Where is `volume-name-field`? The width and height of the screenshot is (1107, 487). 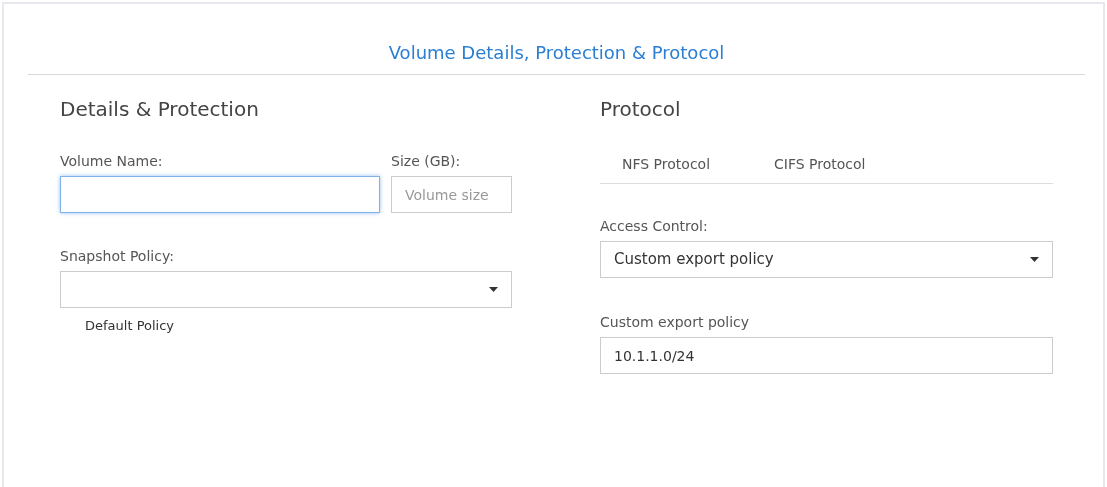 volume-name-field is located at coordinates (220, 194).